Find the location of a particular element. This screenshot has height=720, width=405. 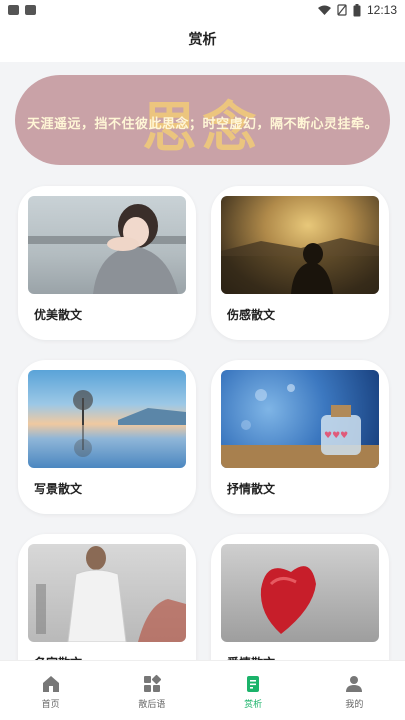

tab-sanhouyu: 散后语 is located at coordinates (151, 690).